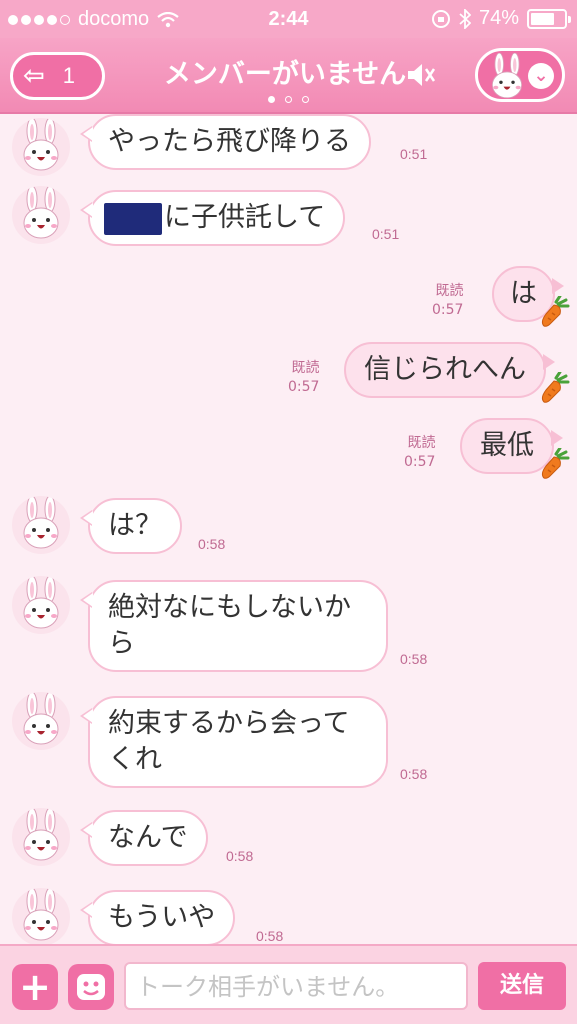 The image size is (577, 1024). I want to click on battery-icon, so click(549, 18).